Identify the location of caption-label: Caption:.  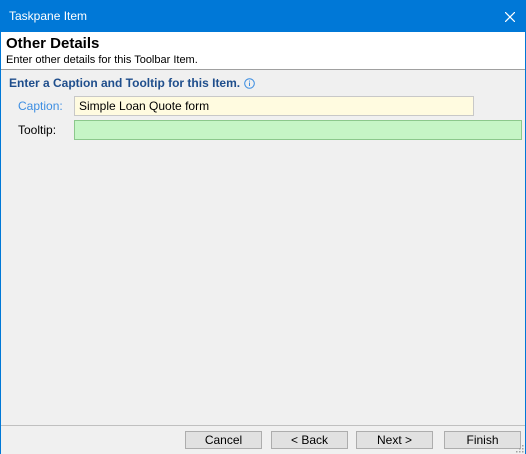
(40, 106).